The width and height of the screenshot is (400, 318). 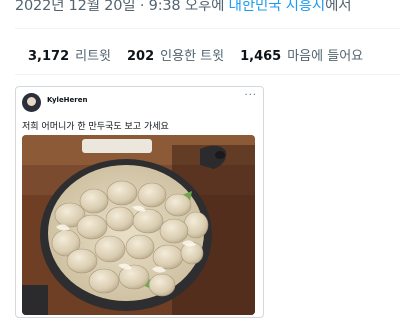 I want to click on tweet-meta-line: 2022년 12월 20일 · 9:38 오후에 대한민국 시흥시에서, so click(x=183, y=7).